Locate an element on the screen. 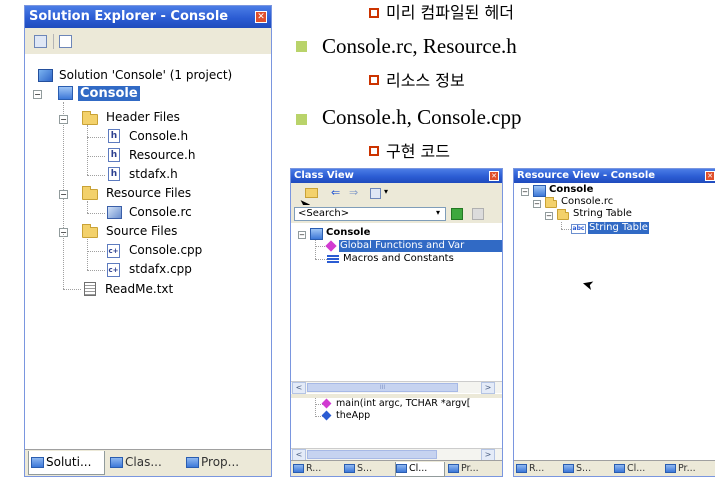  solution-node: Solution 'Console' (1 project) is located at coordinates (145, 75).